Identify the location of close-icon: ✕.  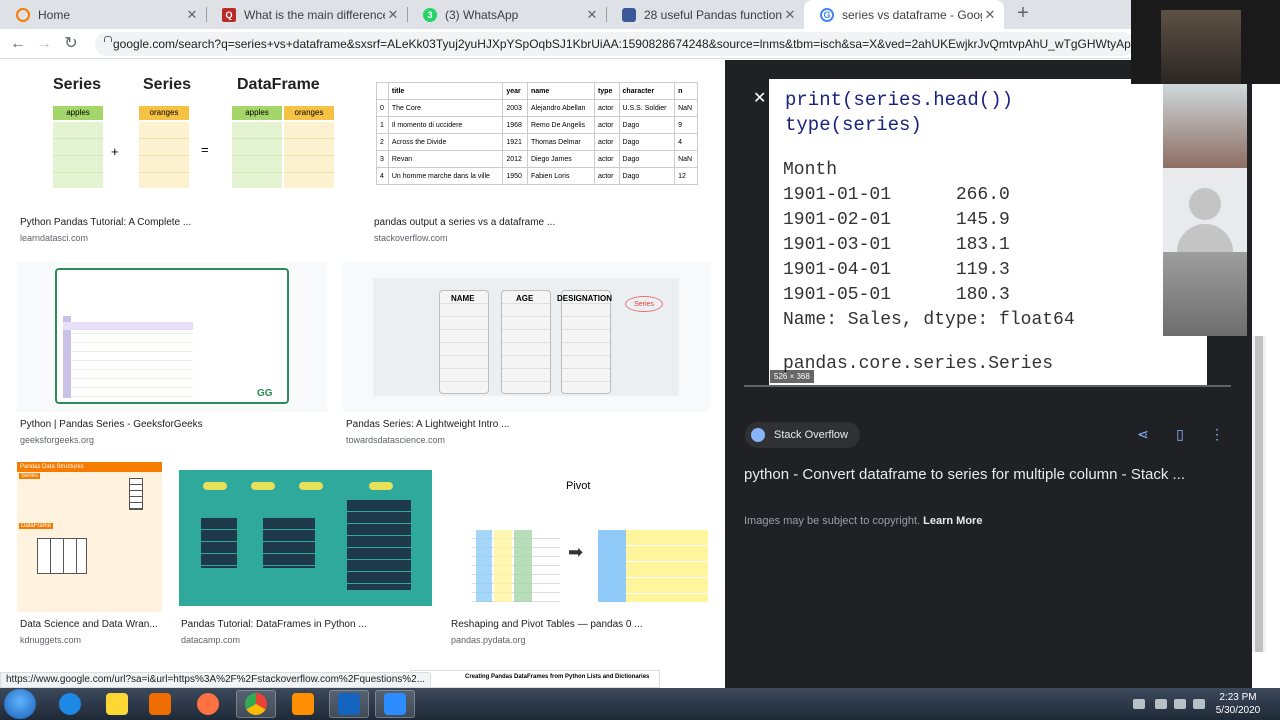
(759, 98).